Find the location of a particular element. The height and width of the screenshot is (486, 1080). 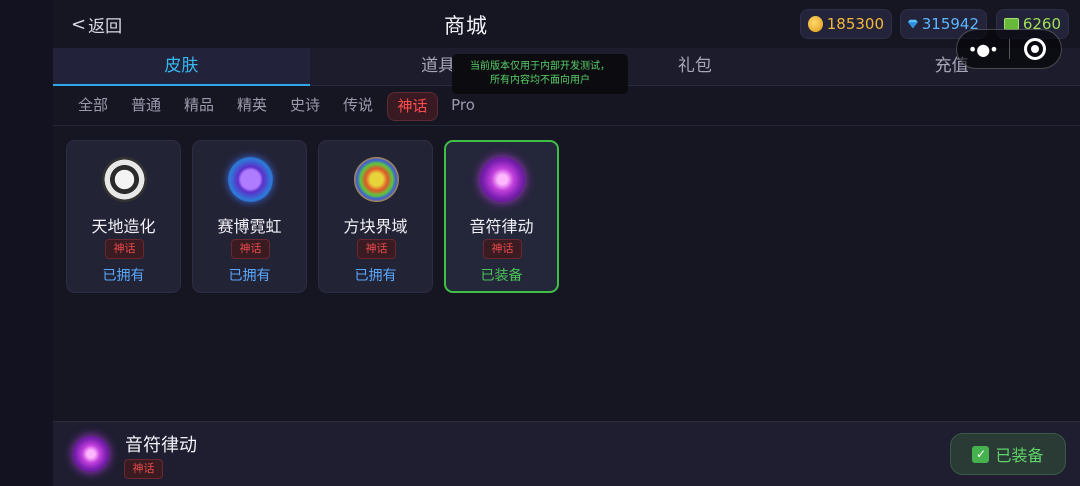

skin-card: 天地造化 神话 已拥有 is located at coordinates (123, 216).